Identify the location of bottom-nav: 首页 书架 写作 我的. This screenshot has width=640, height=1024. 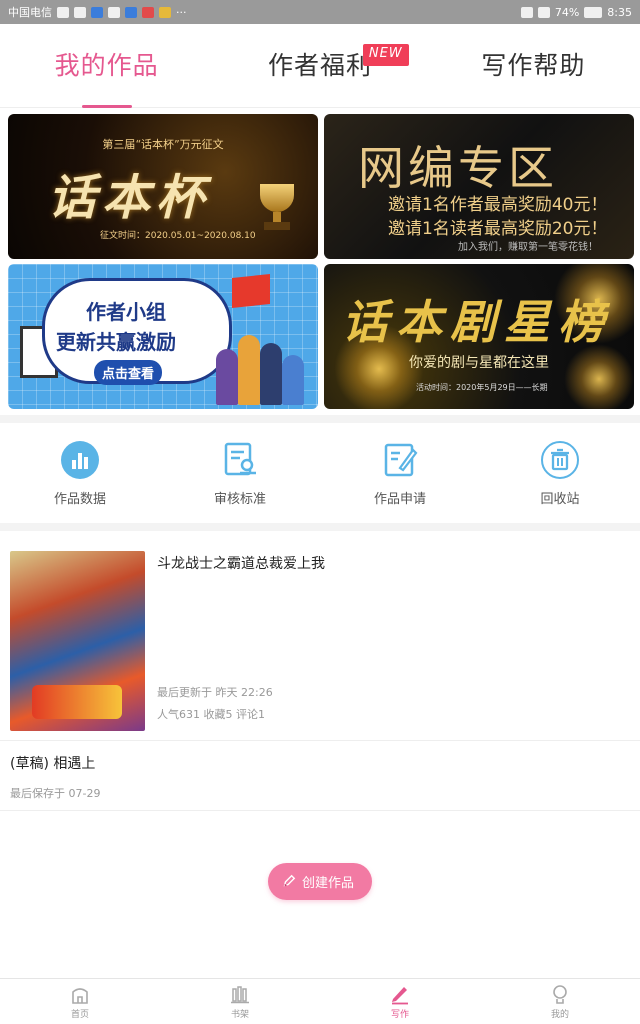
(320, 1001).